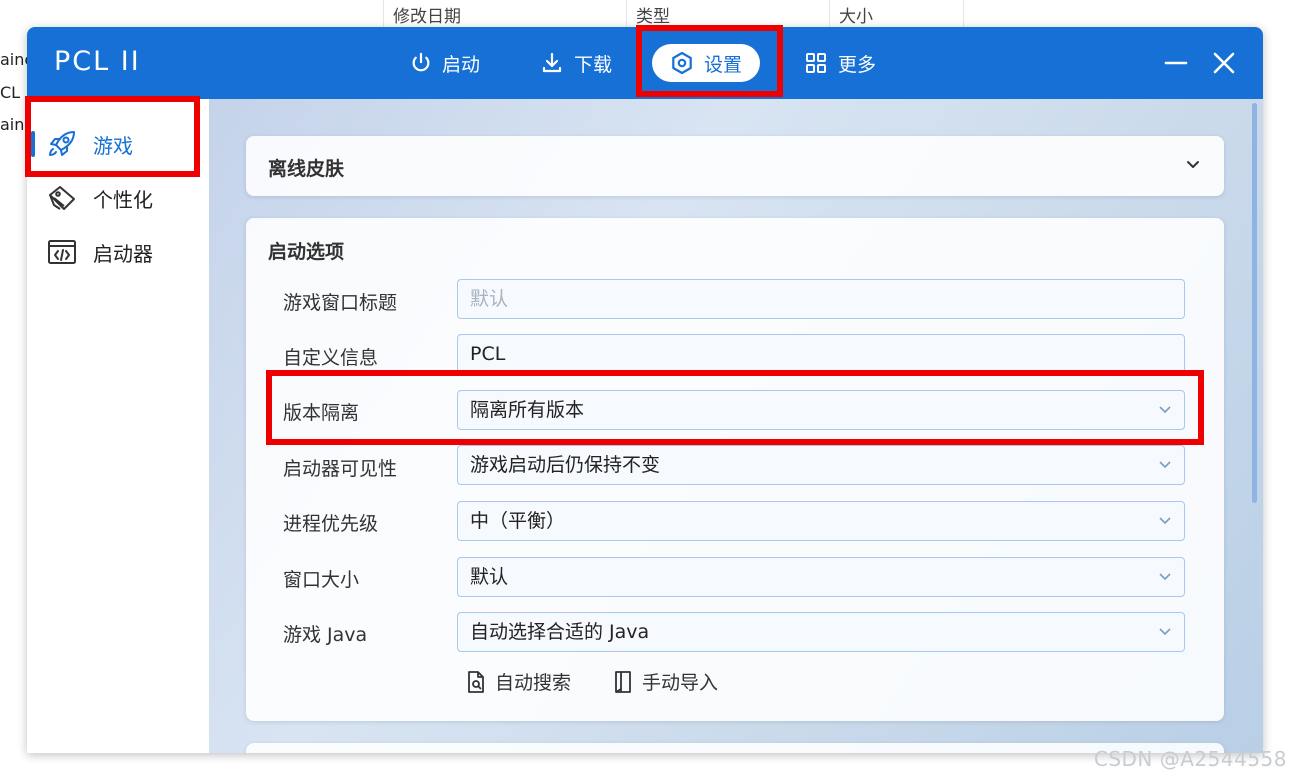 This screenshot has width=1291, height=781. What do you see at coordinates (12, 124) in the screenshot?
I see `explorer-item-fragment: ain` at bounding box center [12, 124].